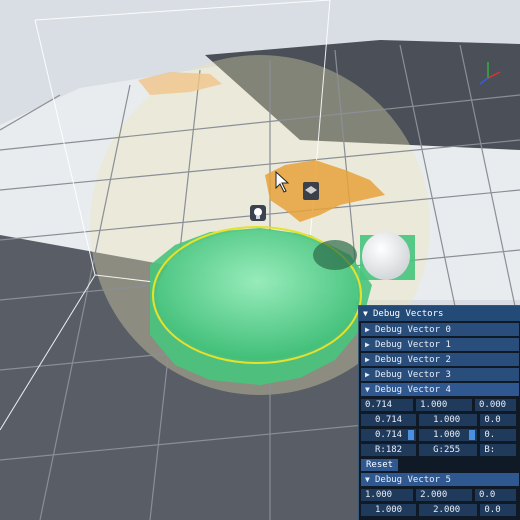 The width and height of the screenshot is (520, 520). Describe the element at coordinates (335, 255) in the screenshot. I see `sphere-shadow` at that location.